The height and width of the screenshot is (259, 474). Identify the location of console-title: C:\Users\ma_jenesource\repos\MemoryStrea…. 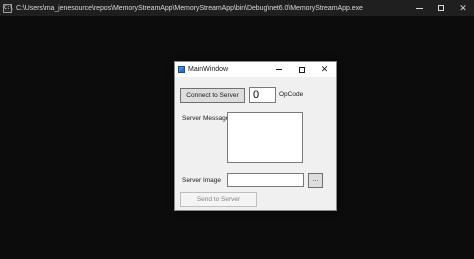
(189, 8).